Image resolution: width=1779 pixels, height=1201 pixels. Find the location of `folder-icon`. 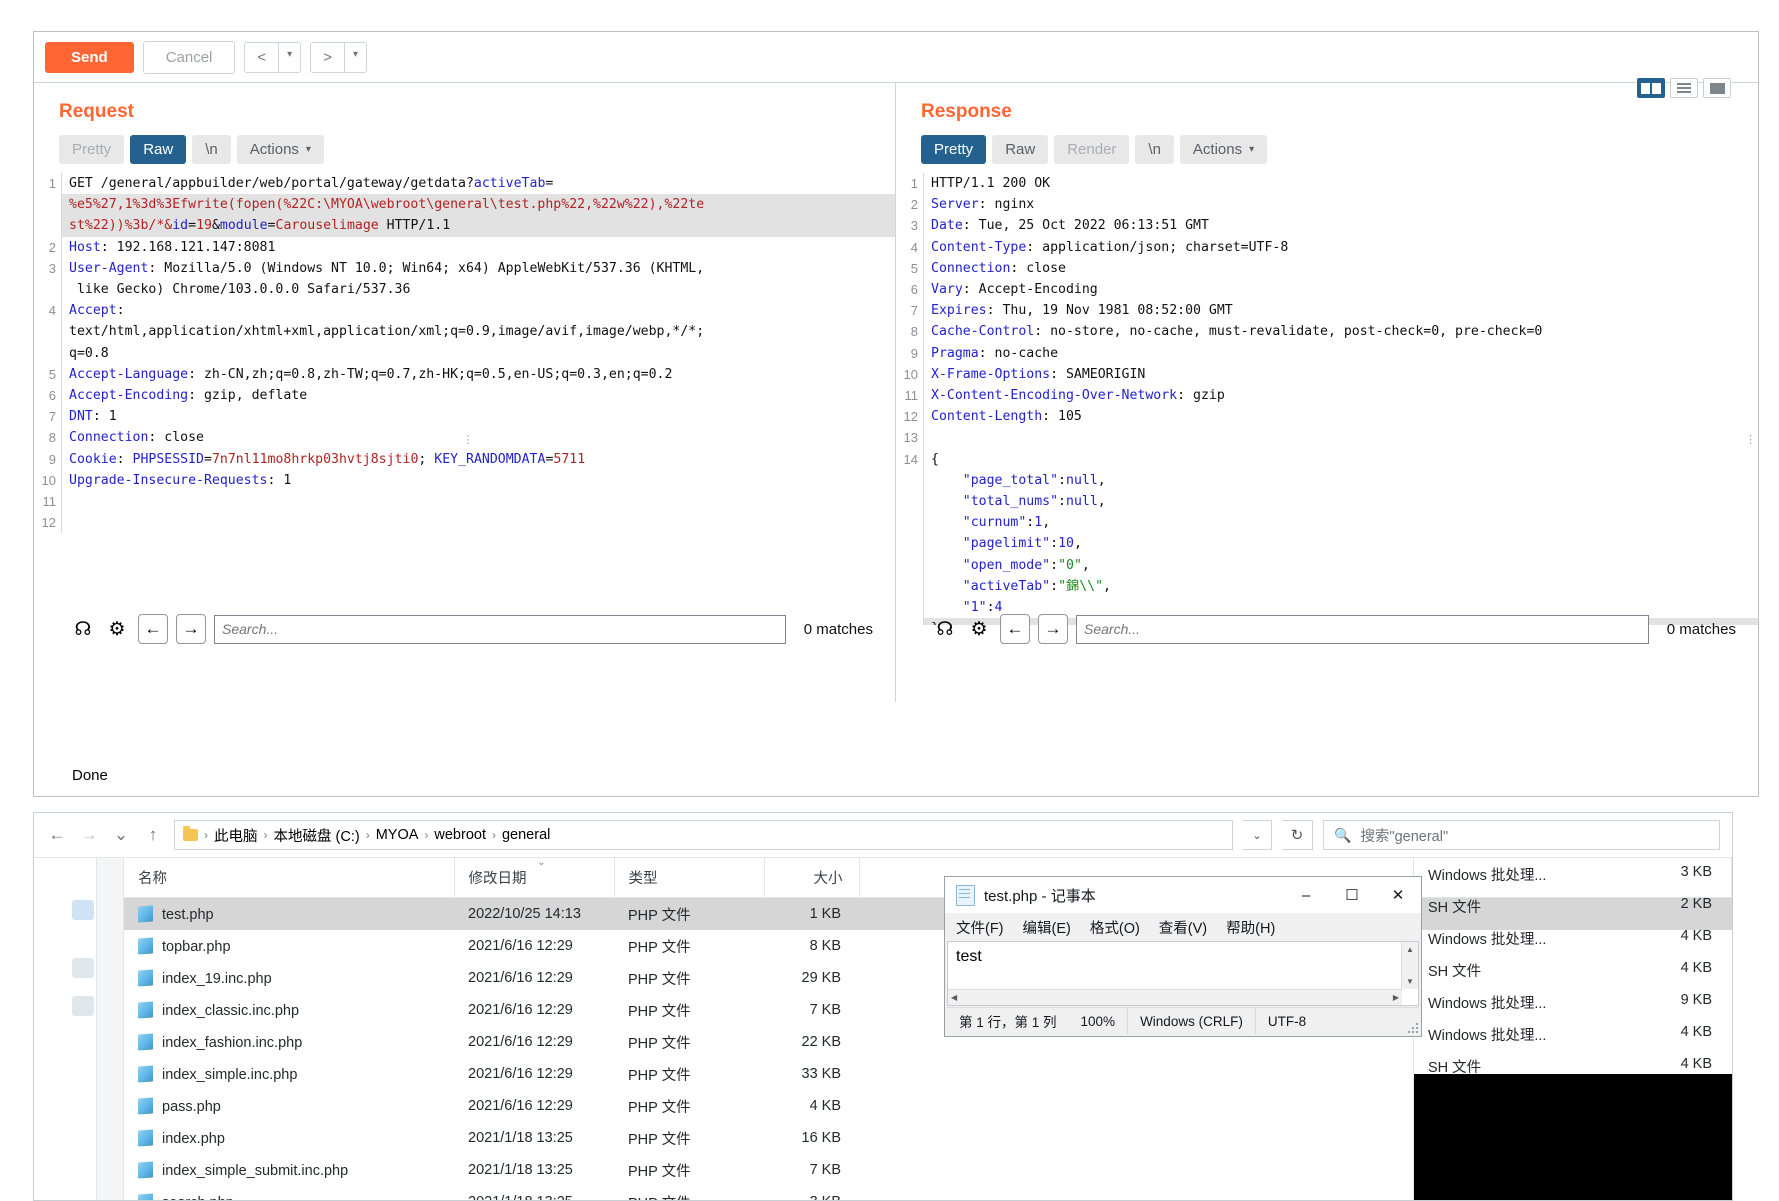

folder-icon is located at coordinates (190, 833).